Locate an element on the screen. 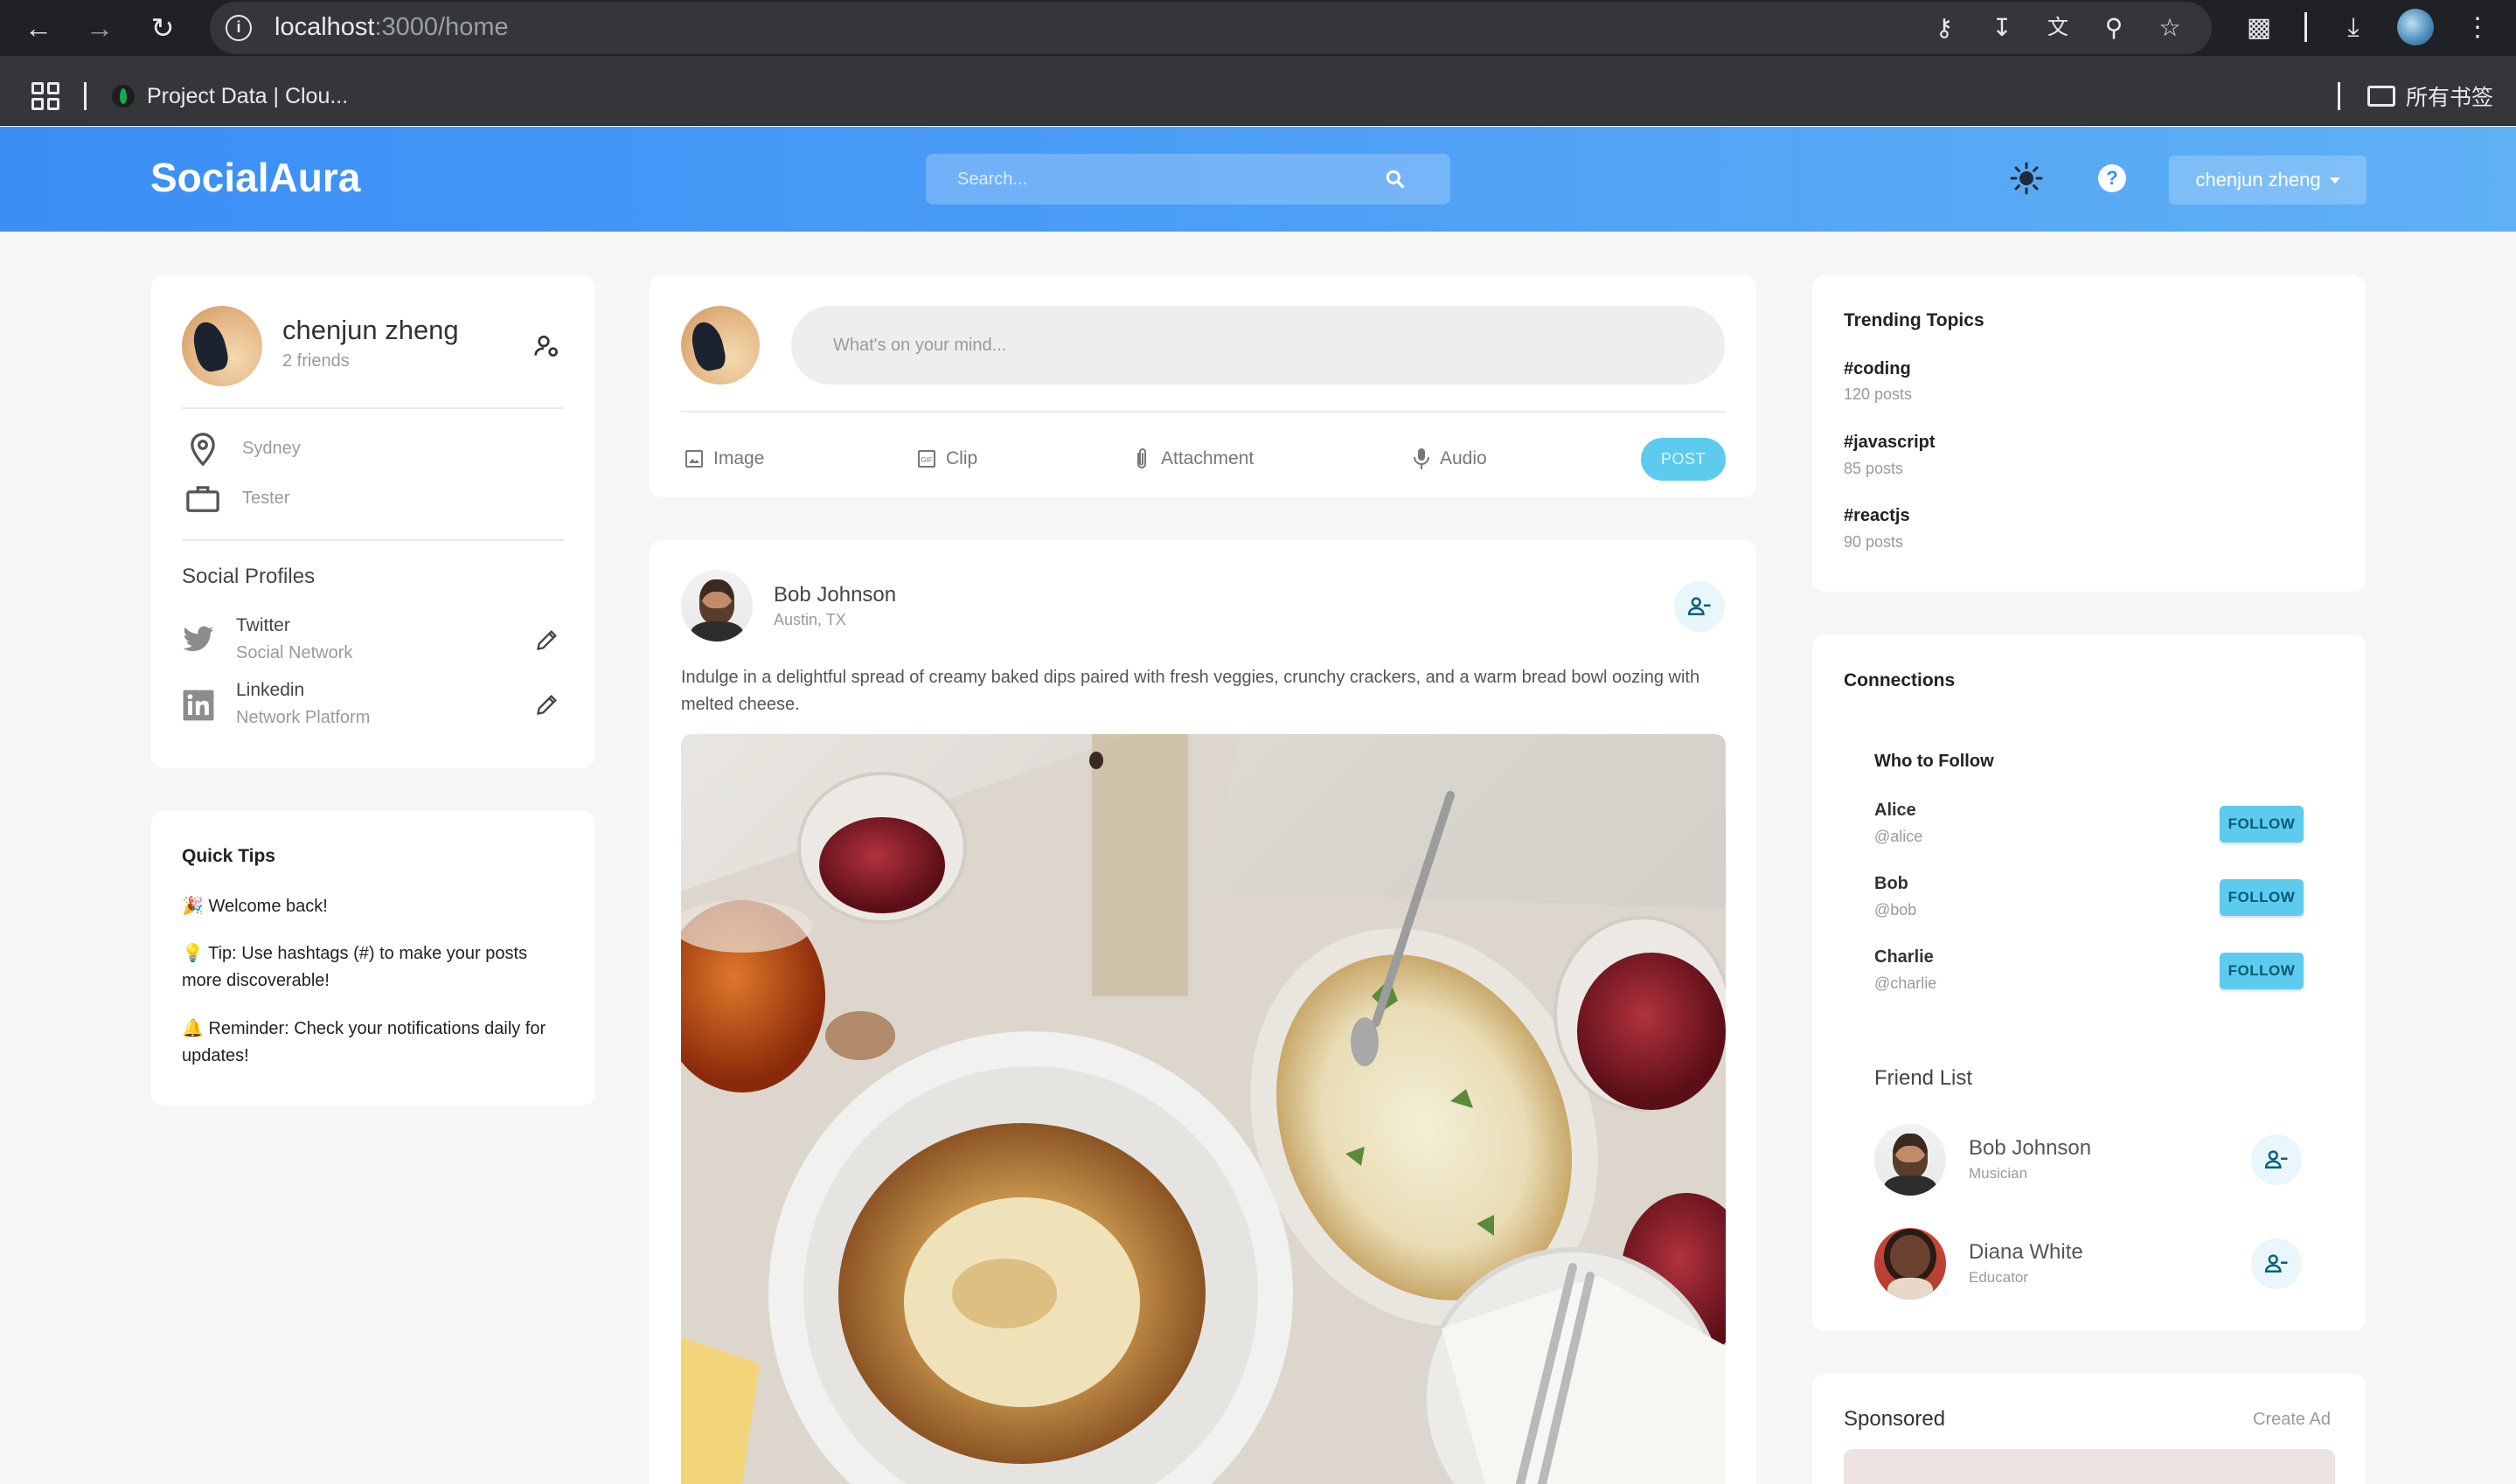 This screenshot has height=1484, width=2516. trending-topic-coding: #coding is located at coordinates (1877, 369).